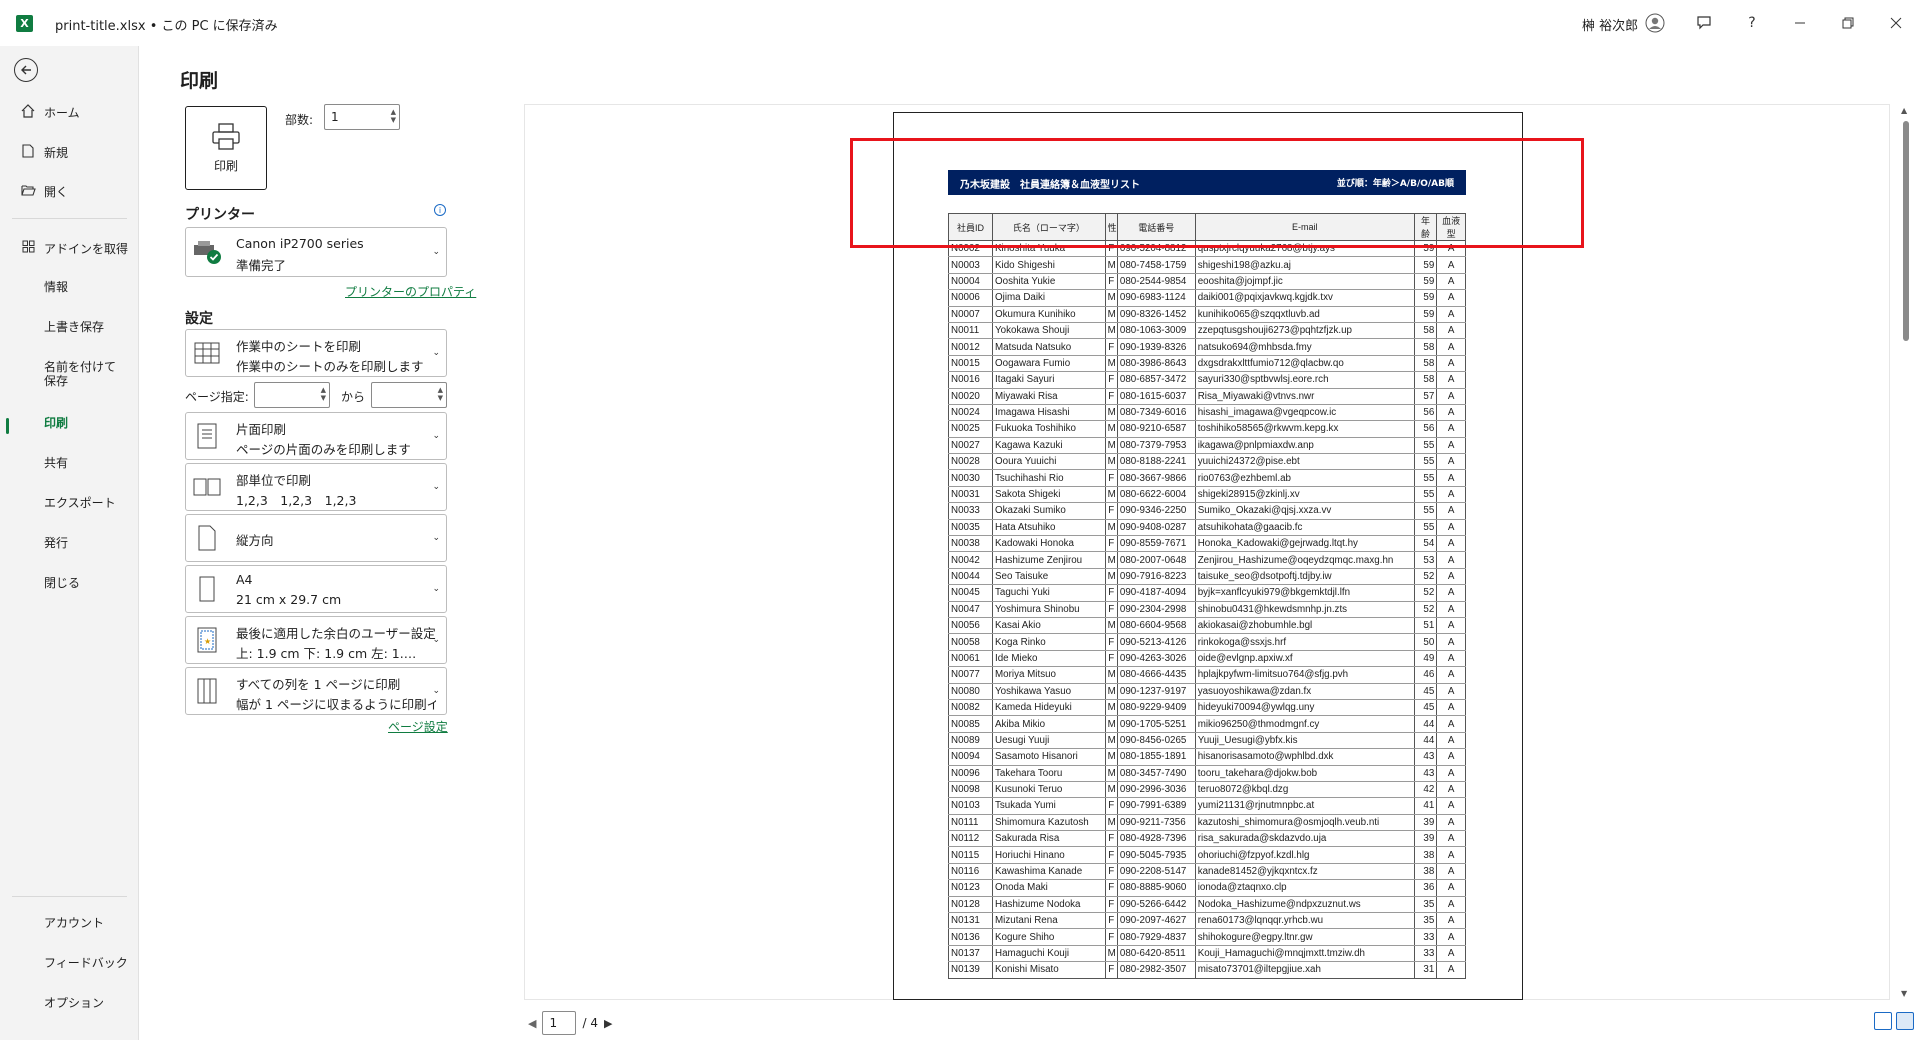 This screenshot has height=1040, width=1920. Describe the element at coordinates (316, 691) in the screenshot. I see `scaling-dropdown: すべての列を 1 ページに印刷 幅が 1 ページに収まるように印刷イ… ⌄` at that location.